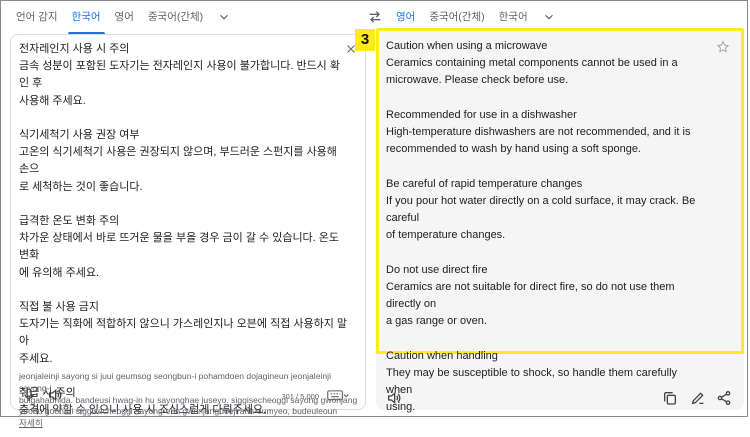 Image resolution: width=750 pixels, height=437 pixels. What do you see at coordinates (124, 17) in the screenshot?
I see `source-tab-english: 영어` at bounding box center [124, 17].